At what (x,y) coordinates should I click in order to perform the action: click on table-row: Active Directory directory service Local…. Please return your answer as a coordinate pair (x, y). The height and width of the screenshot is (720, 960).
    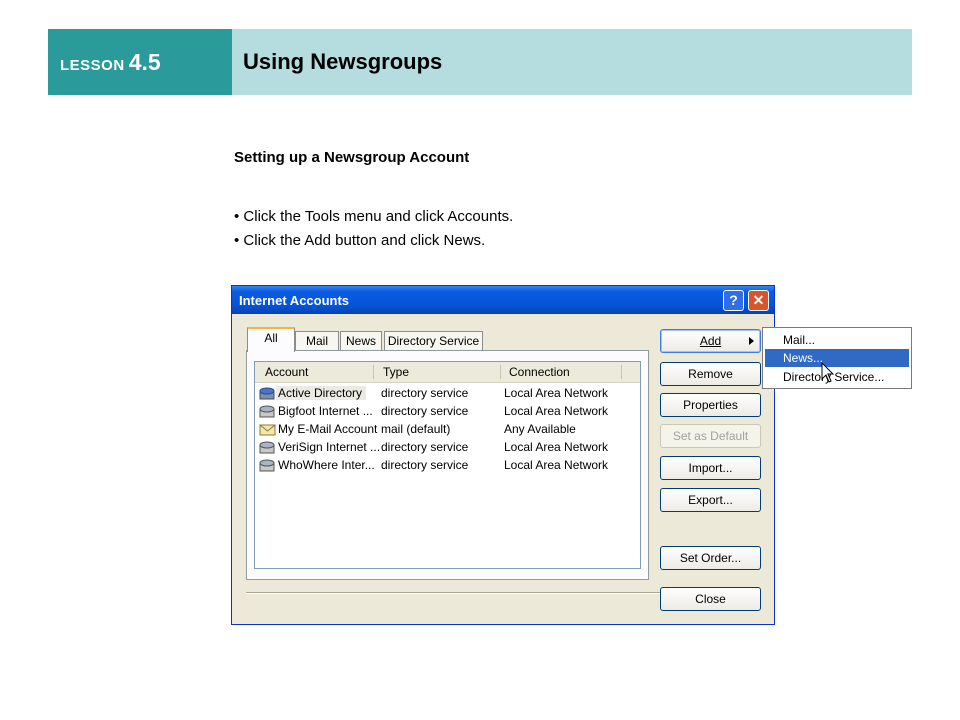
    Looking at the image, I should click on (448, 393).